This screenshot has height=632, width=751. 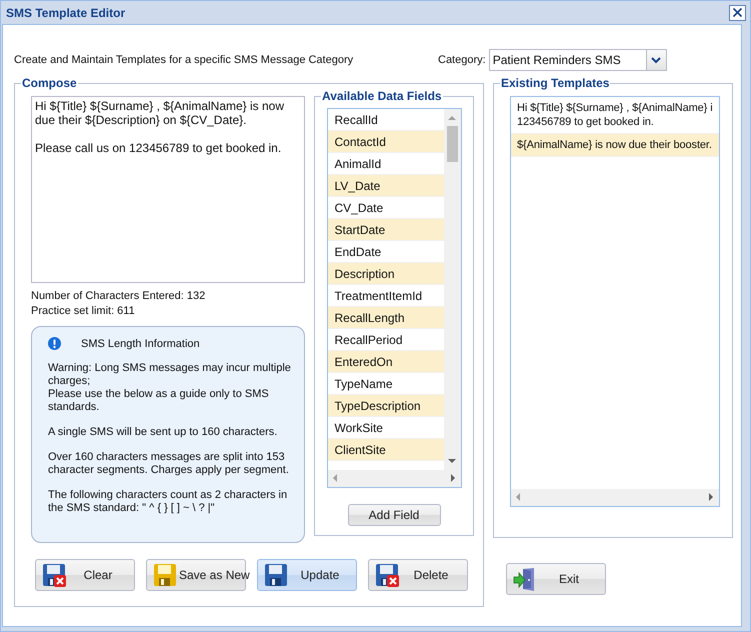 I want to click on add-field-button: Add Field, so click(x=394, y=515).